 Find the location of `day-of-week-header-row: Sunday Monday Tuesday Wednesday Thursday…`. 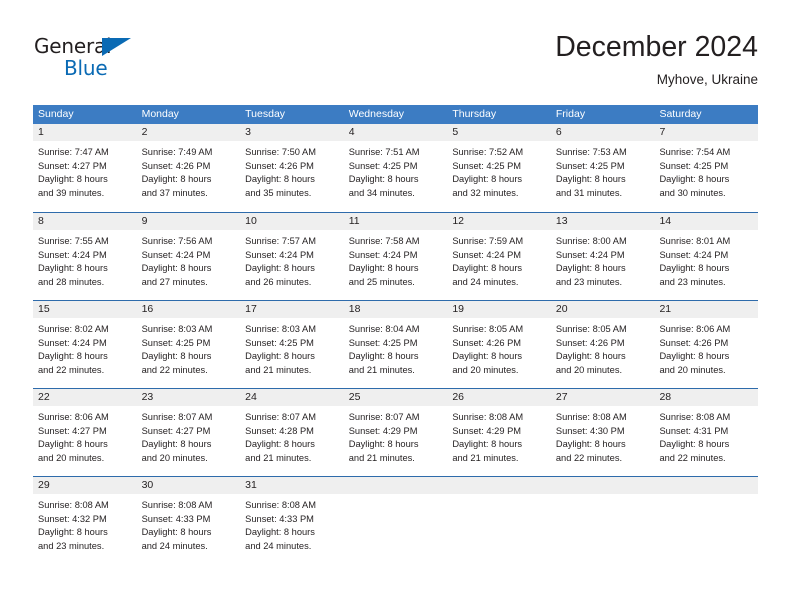

day-of-week-header-row: Sunday Monday Tuesday Wednesday Thursday… is located at coordinates (395, 114).